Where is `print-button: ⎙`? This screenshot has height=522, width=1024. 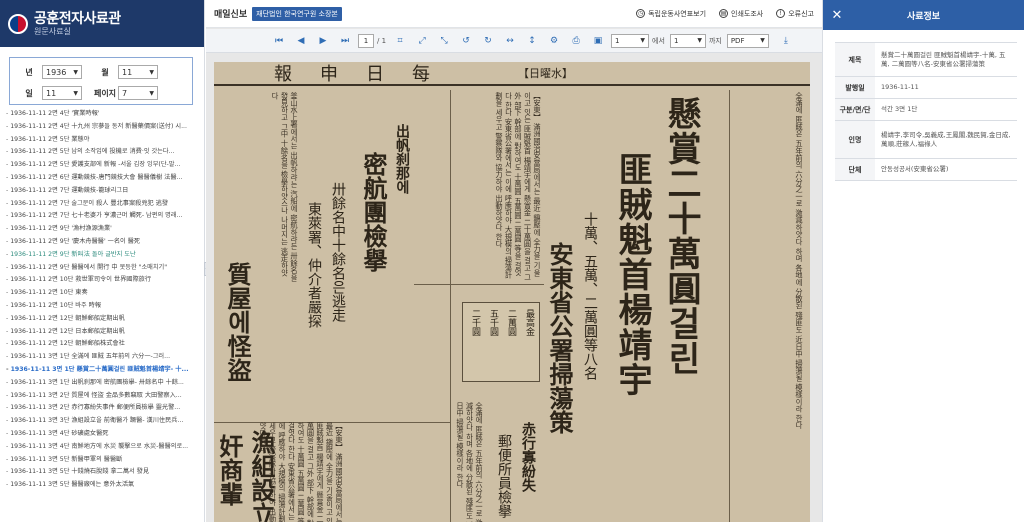
print-button: ⎙ is located at coordinates (576, 41).